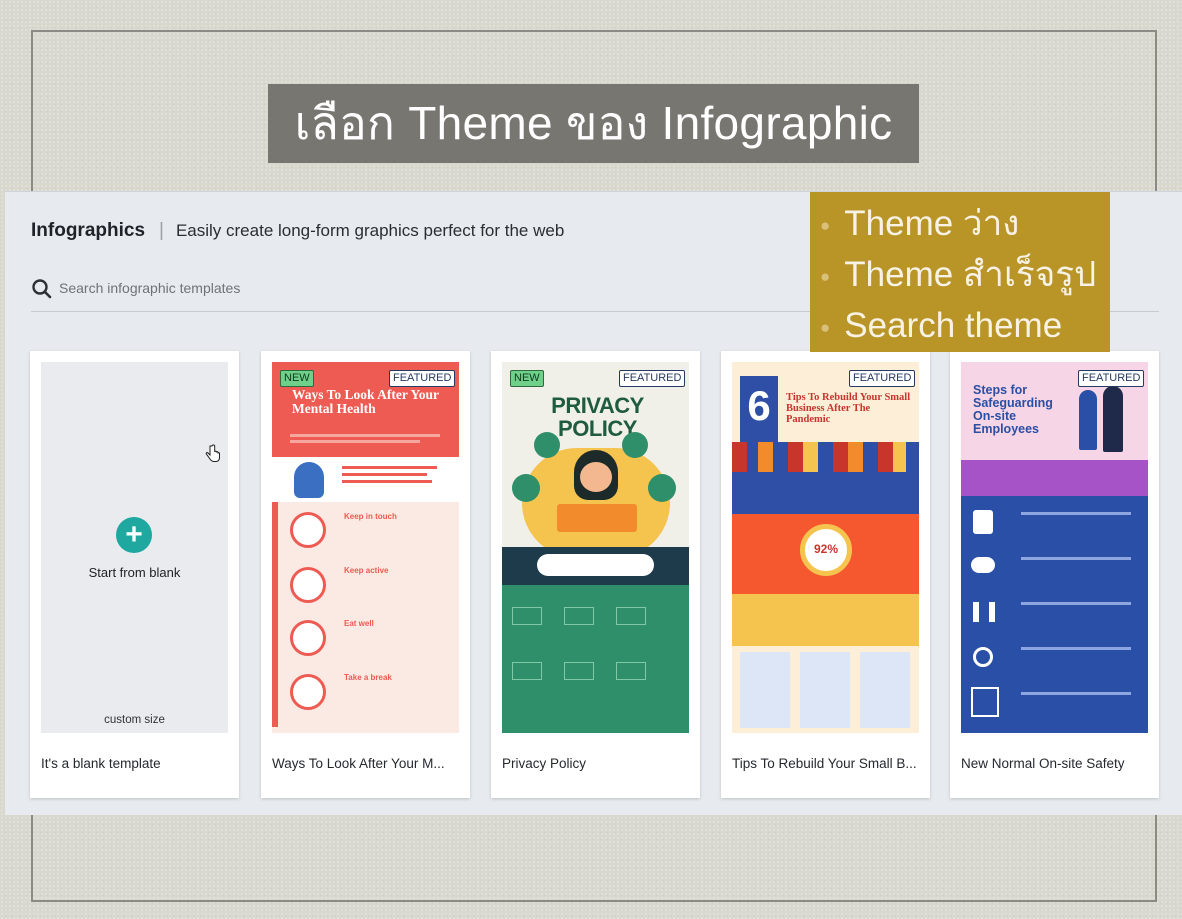  What do you see at coordinates (920, 223) in the screenshot?
I see `bullet-blank-theme: ● Theme ว่าง` at bounding box center [920, 223].